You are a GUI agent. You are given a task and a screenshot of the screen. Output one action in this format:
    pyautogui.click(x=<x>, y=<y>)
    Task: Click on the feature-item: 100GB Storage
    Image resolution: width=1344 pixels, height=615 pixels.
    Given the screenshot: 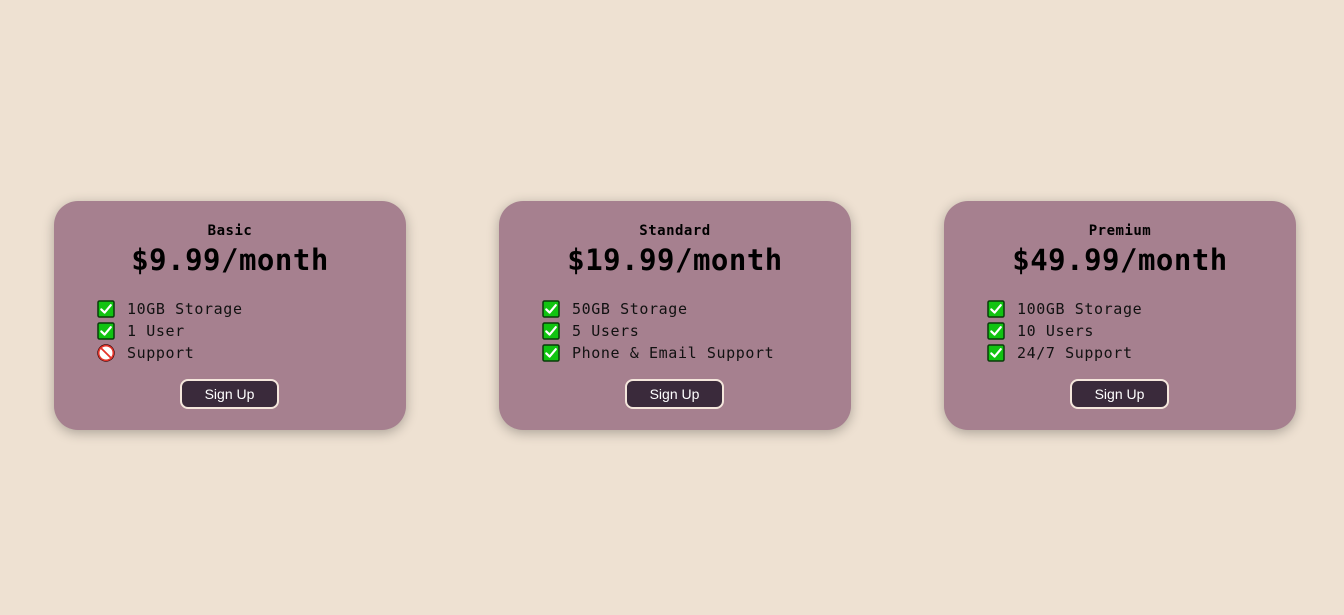 What is the action you would take?
    pyautogui.click(x=1064, y=309)
    